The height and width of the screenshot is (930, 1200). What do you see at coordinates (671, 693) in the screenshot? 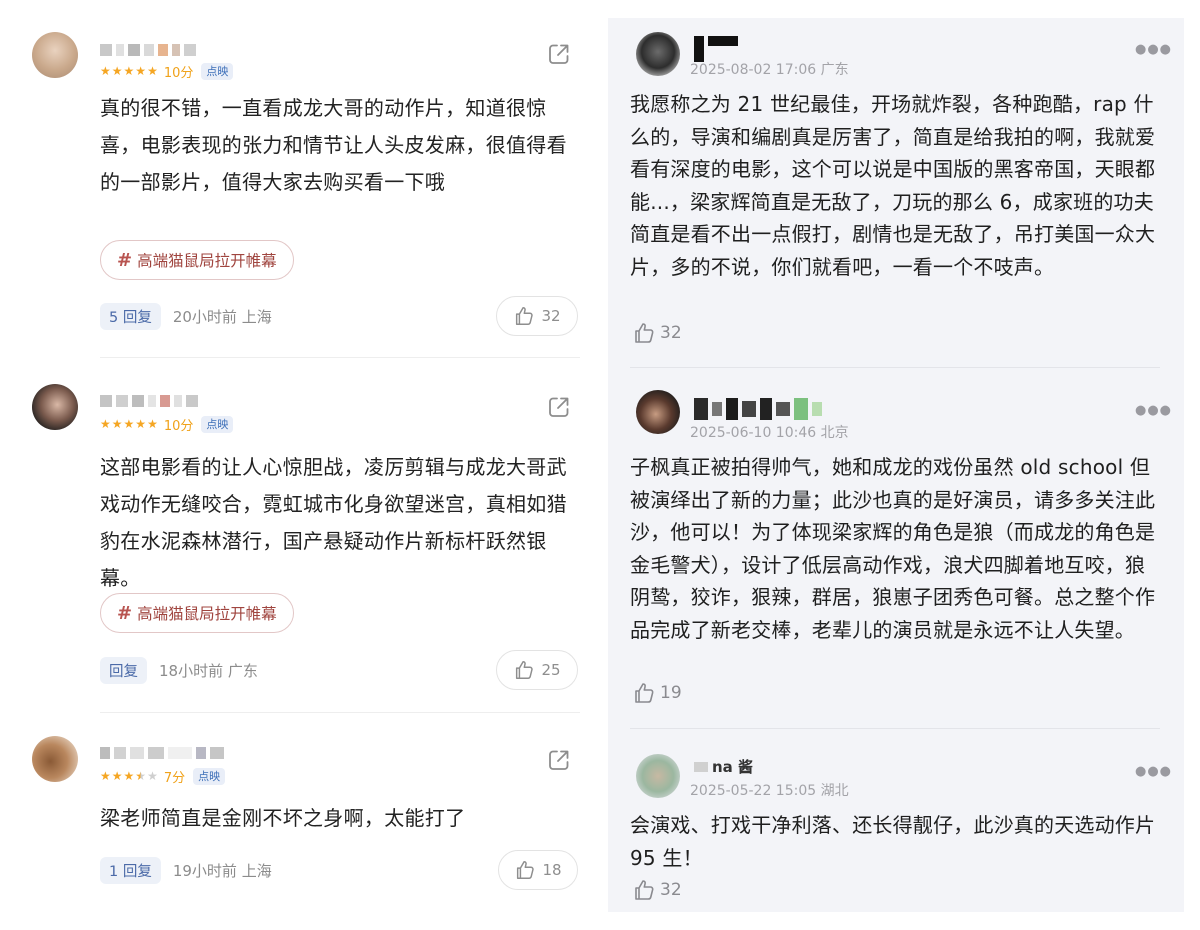
I see `like-count: 19` at bounding box center [671, 693].